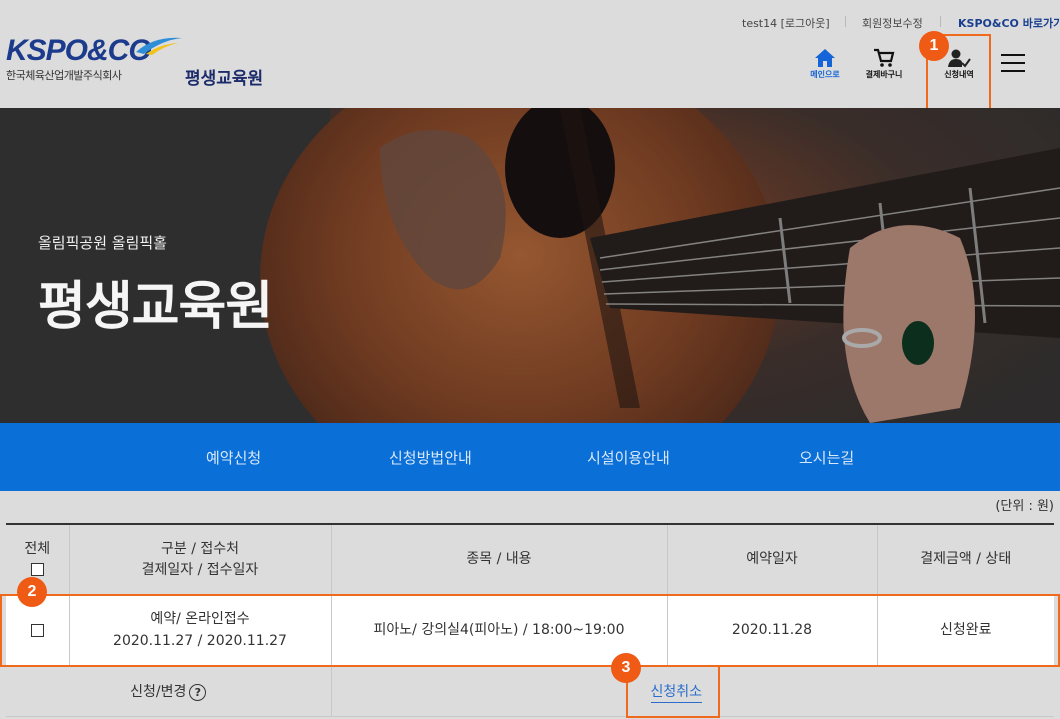 This screenshot has height=719, width=1060. What do you see at coordinates (1013, 64) in the screenshot?
I see `menu-icon` at bounding box center [1013, 64].